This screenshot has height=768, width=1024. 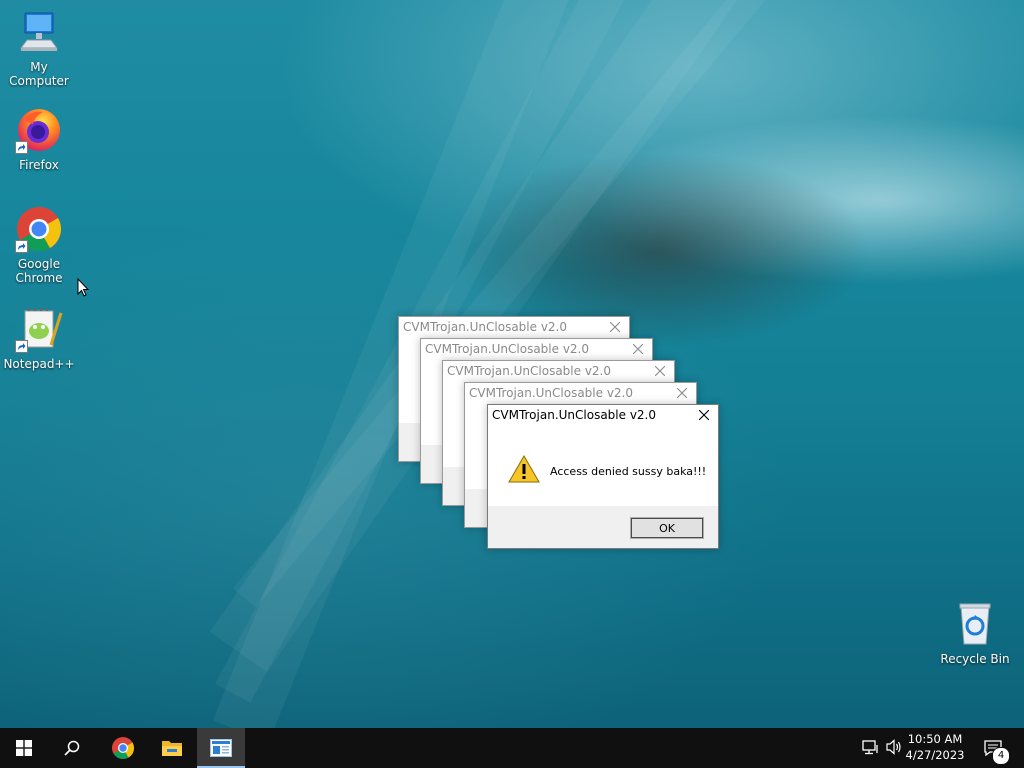 I want to click on desktop-icon-google-chrome: Google Chrome, so click(x=39, y=245).